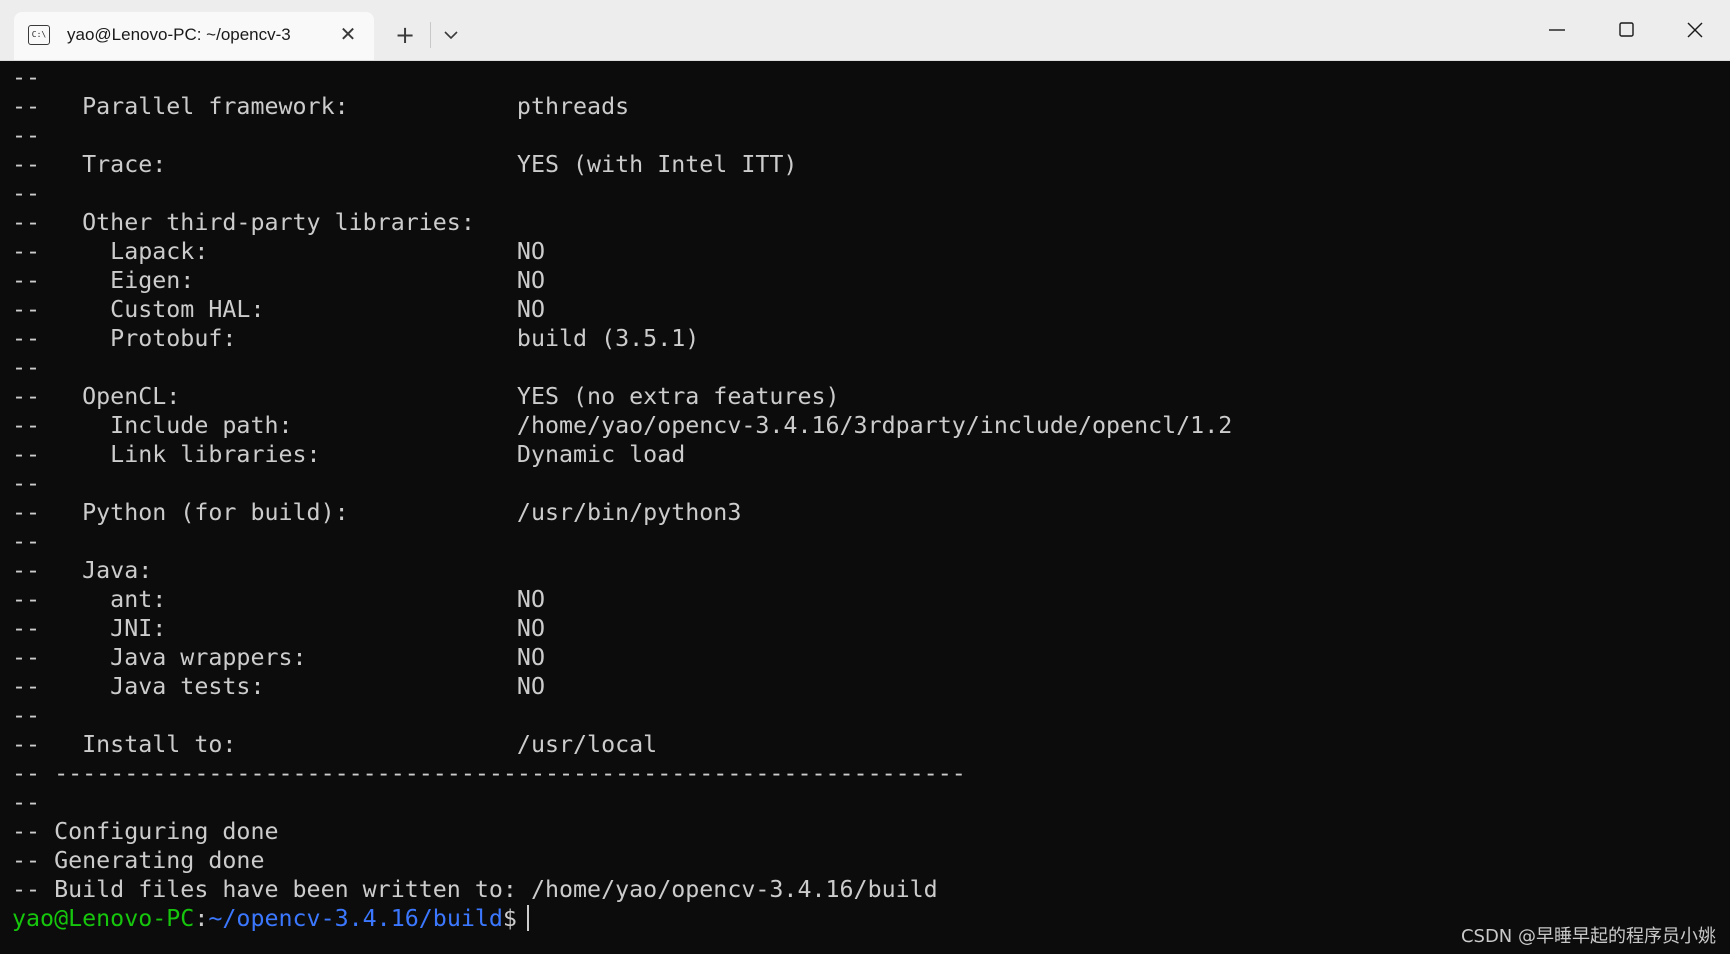 This screenshot has width=1730, height=954. Describe the element at coordinates (278, 251) in the screenshot. I see `output-line: -- Lapack: NO` at that location.